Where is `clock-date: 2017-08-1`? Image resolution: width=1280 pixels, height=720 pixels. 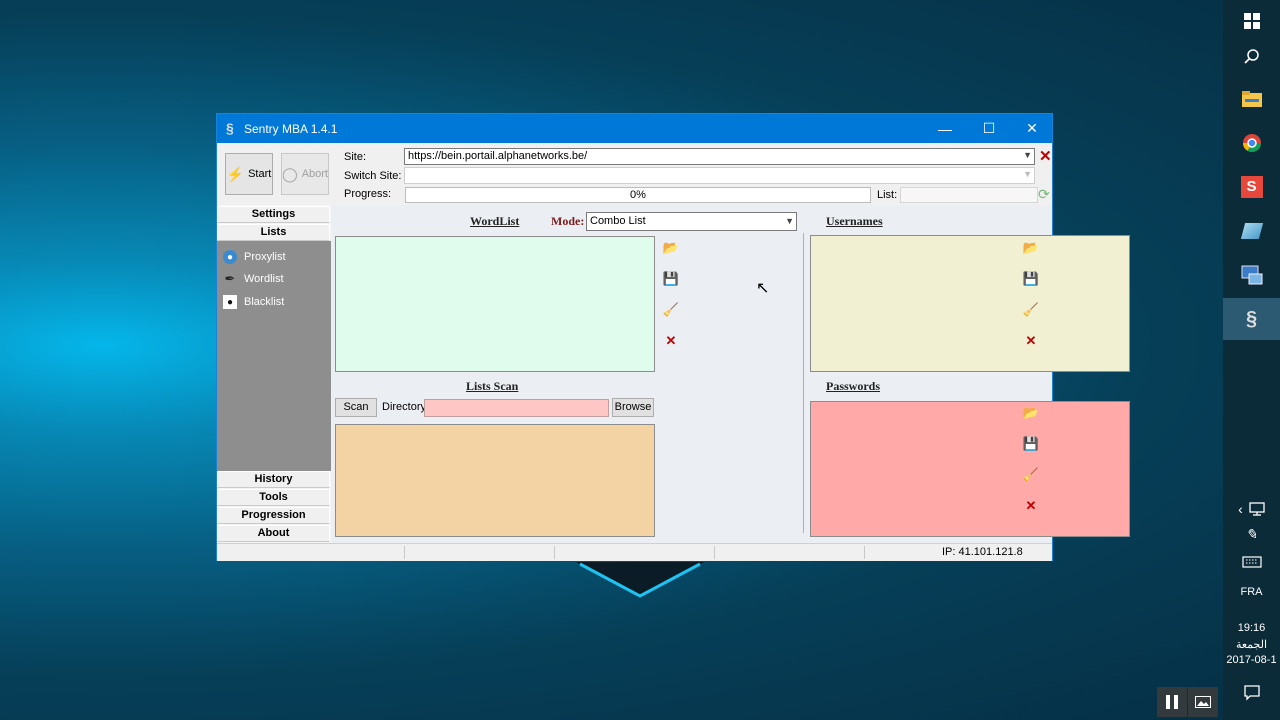 clock-date: 2017-08-1 is located at coordinates (1251, 660).